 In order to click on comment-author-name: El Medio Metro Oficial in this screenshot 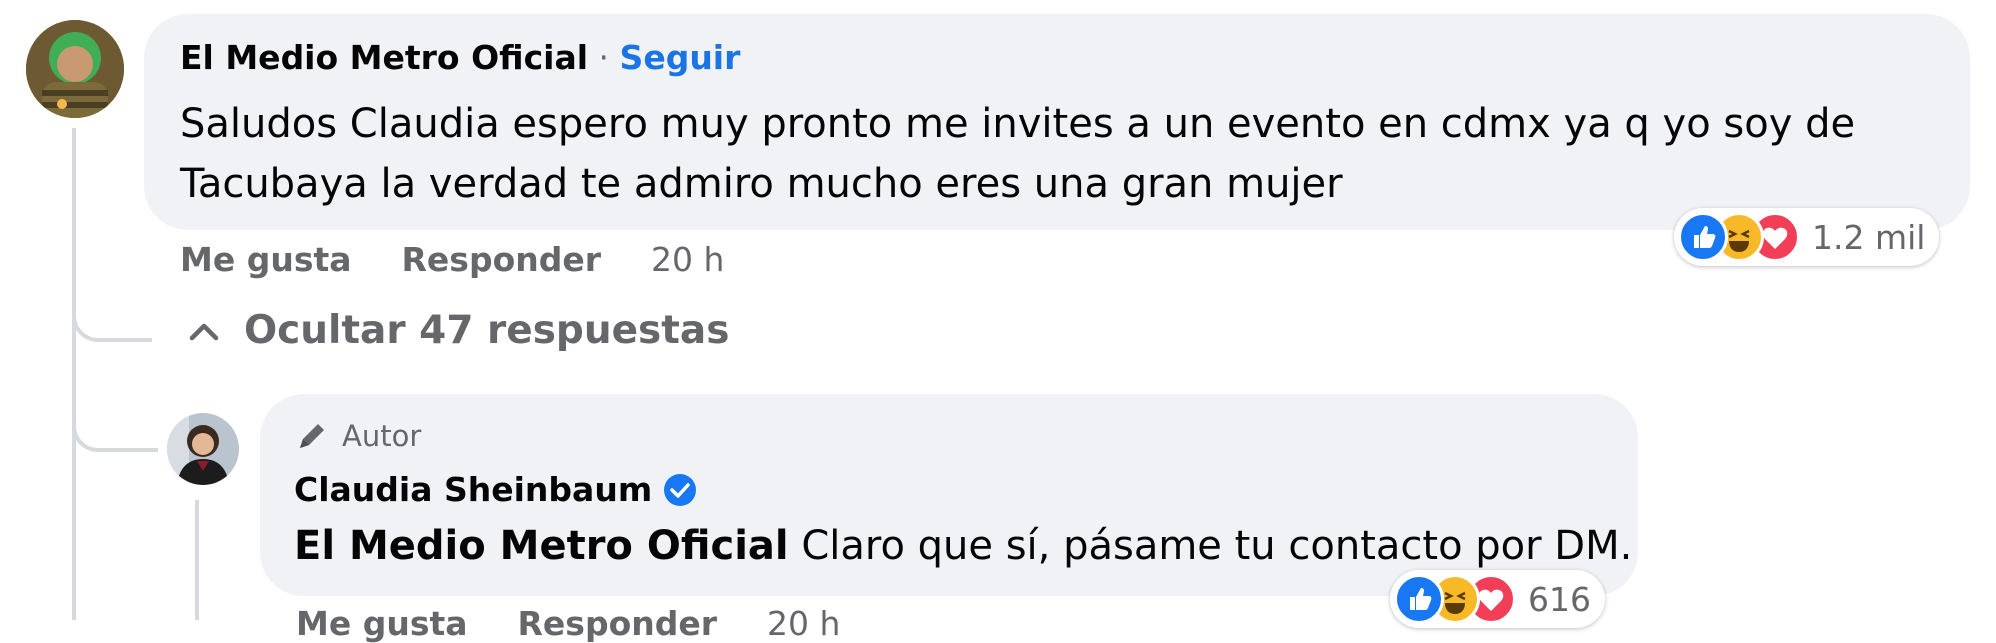, I will do `click(384, 57)`.